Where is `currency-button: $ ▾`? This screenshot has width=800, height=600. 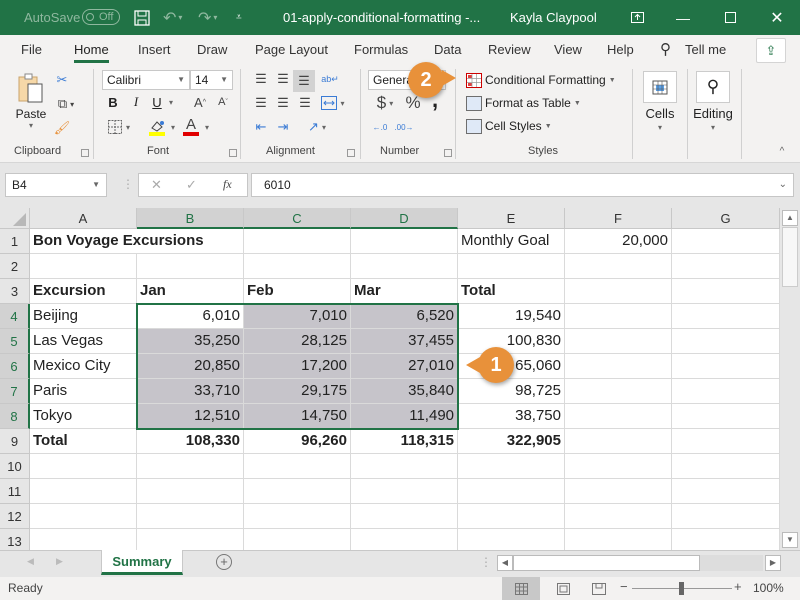
currency-button: $ ▾ is located at coordinates (385, 102).